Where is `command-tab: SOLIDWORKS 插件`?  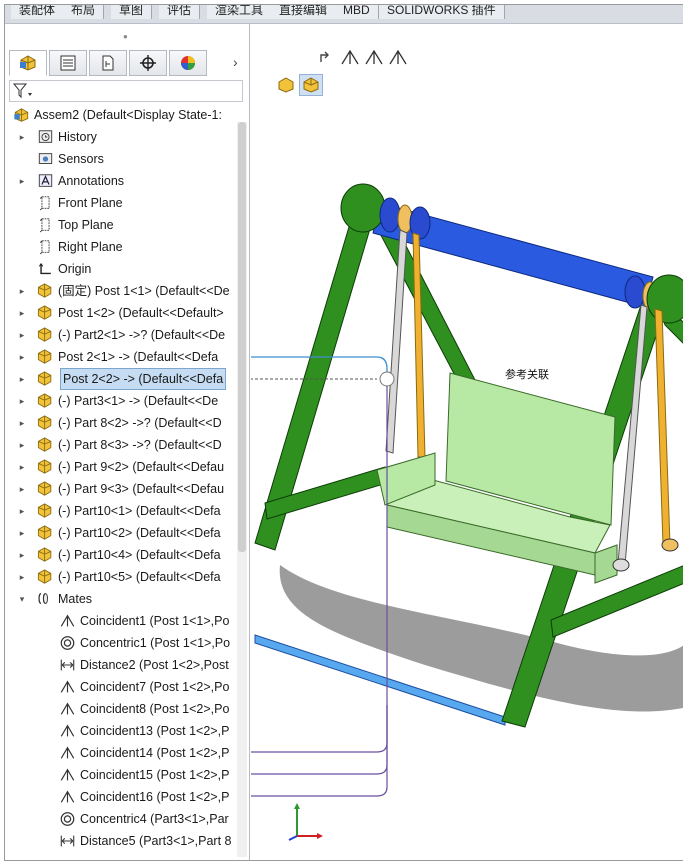
command-tab: SOLIDWORKS 插件 is located at coordinates (442, 12).